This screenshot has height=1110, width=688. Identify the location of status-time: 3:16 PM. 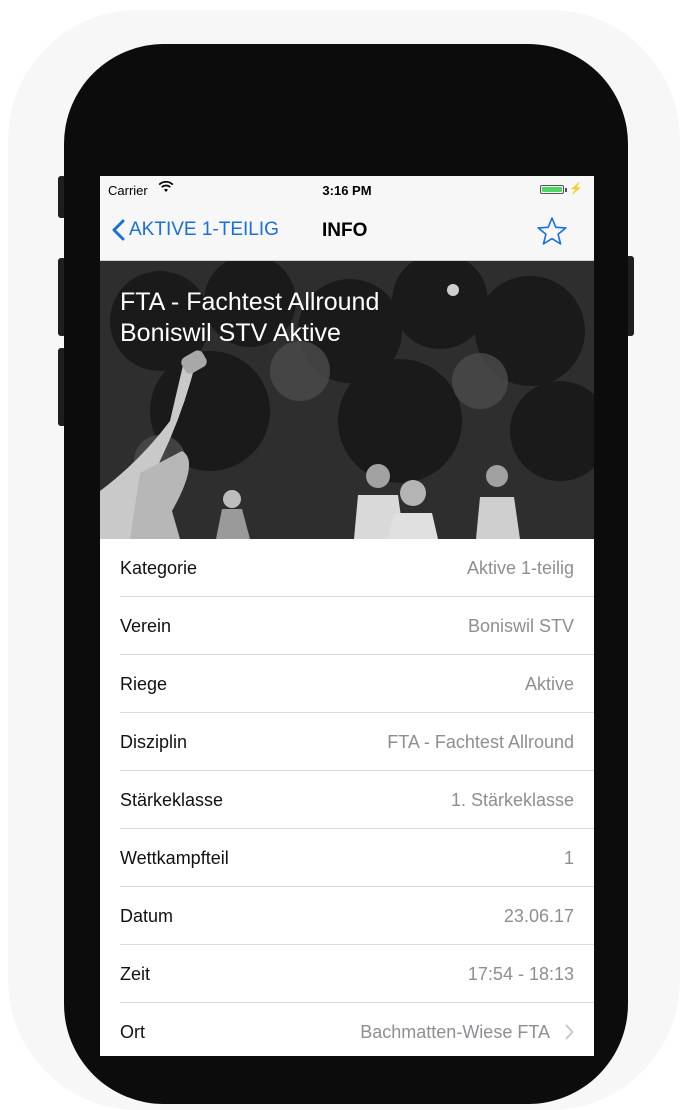
(347, 190).